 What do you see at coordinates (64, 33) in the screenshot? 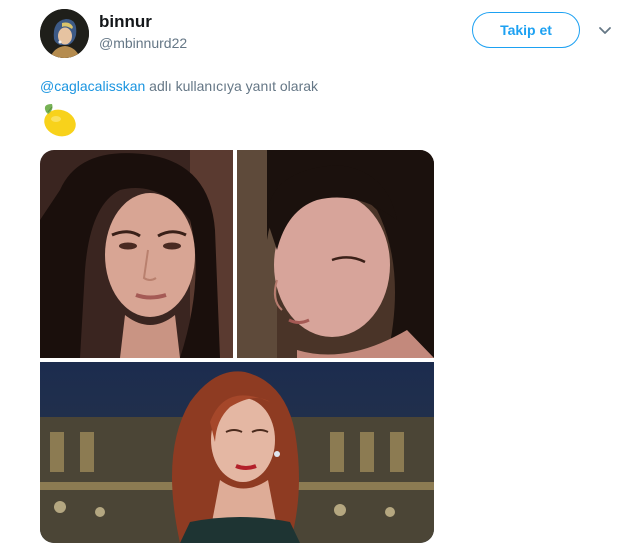
I see `avatar` at bounding box center [64, 33].